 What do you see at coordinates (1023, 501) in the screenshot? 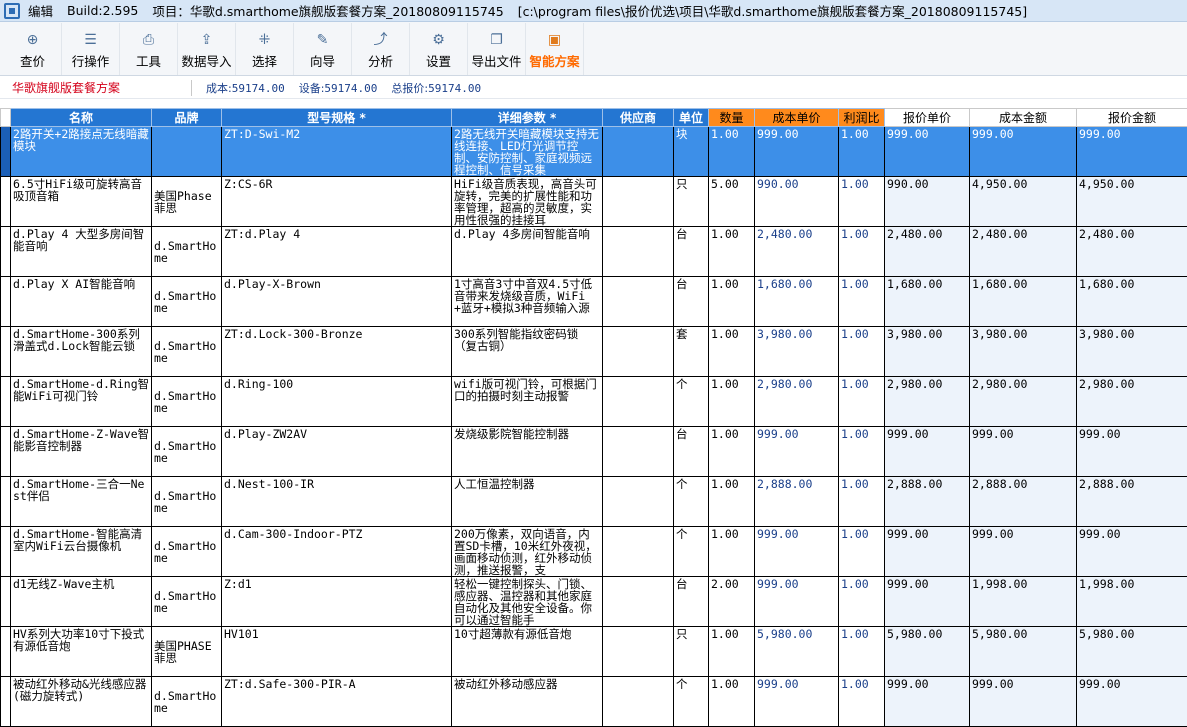
I see `cell-cost-amount: 2,888.00` at bounding box center [1023, 501].